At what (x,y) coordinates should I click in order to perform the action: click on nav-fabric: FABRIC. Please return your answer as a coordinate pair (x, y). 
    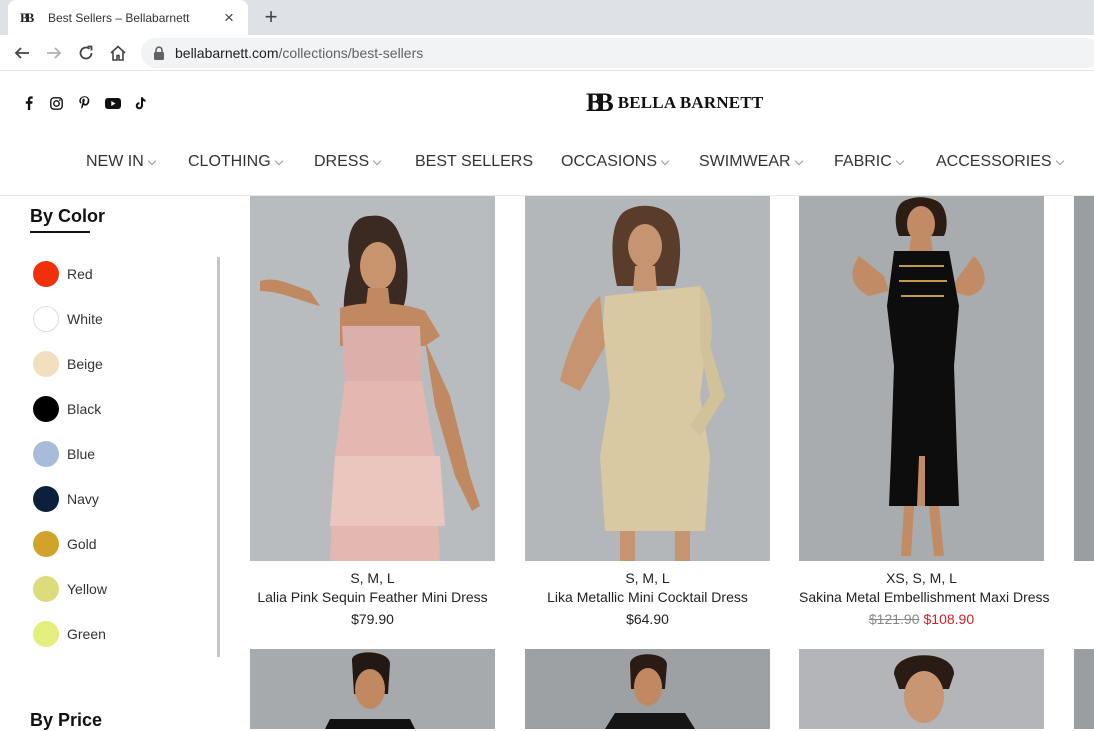
    Looking at the image, I should click on (869, 162).